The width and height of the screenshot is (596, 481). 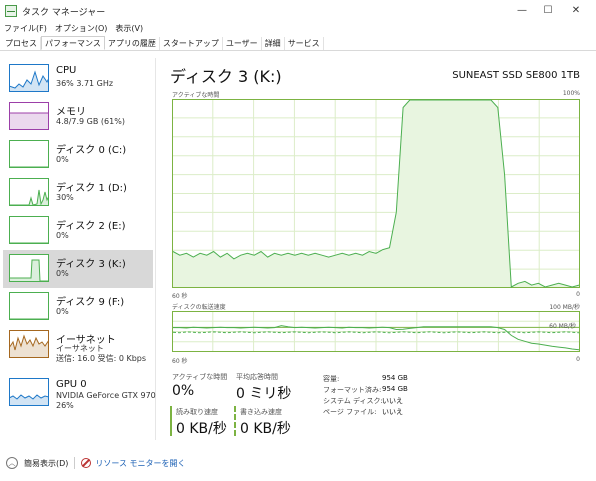 What do you see at coordinates (140, 463) in the screenshot?
I see `resource-monitor-link: リソース モニターを開く` at bounding box center [140, 463].